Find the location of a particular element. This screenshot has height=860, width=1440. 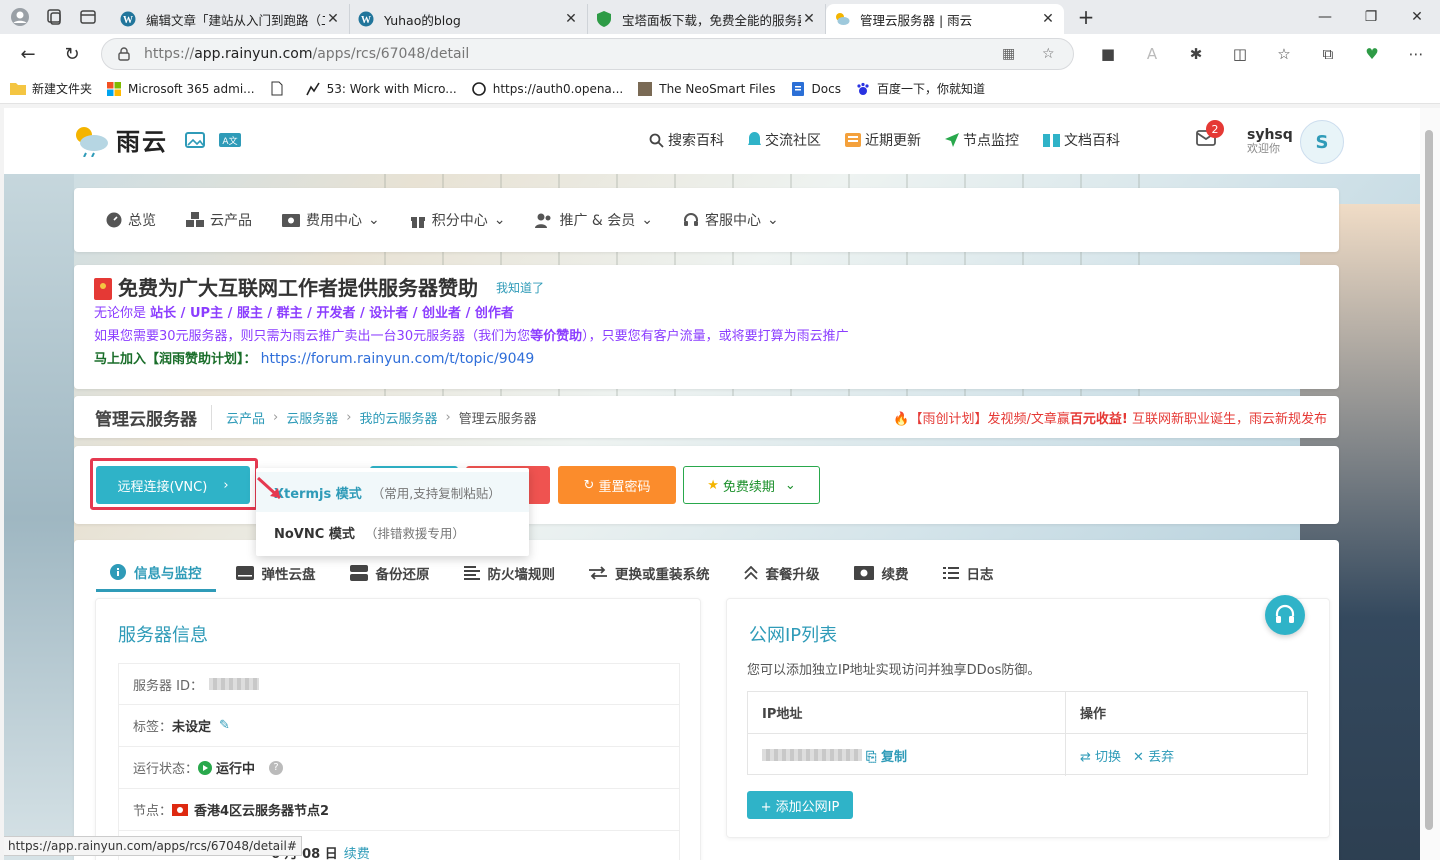

tab-actions-icon is located at coordinates (88, 17).